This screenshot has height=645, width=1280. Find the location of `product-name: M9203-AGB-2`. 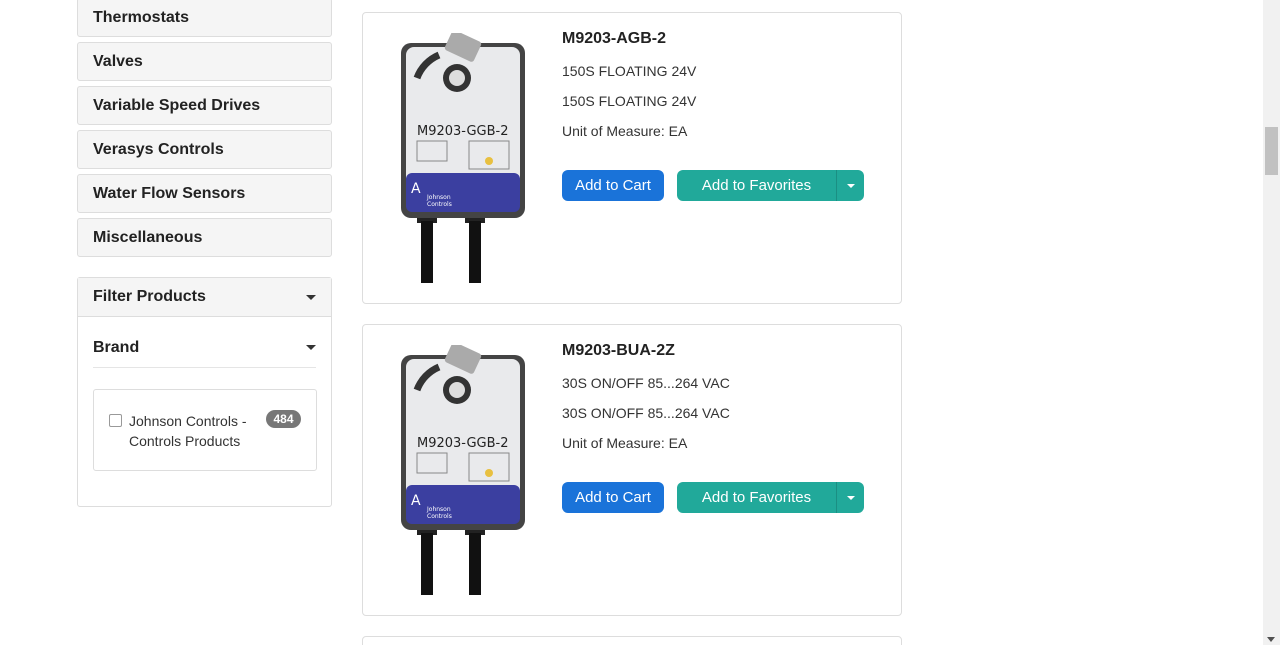

product-name: M9203-AGB-2 is located at coordinates (614, 39).